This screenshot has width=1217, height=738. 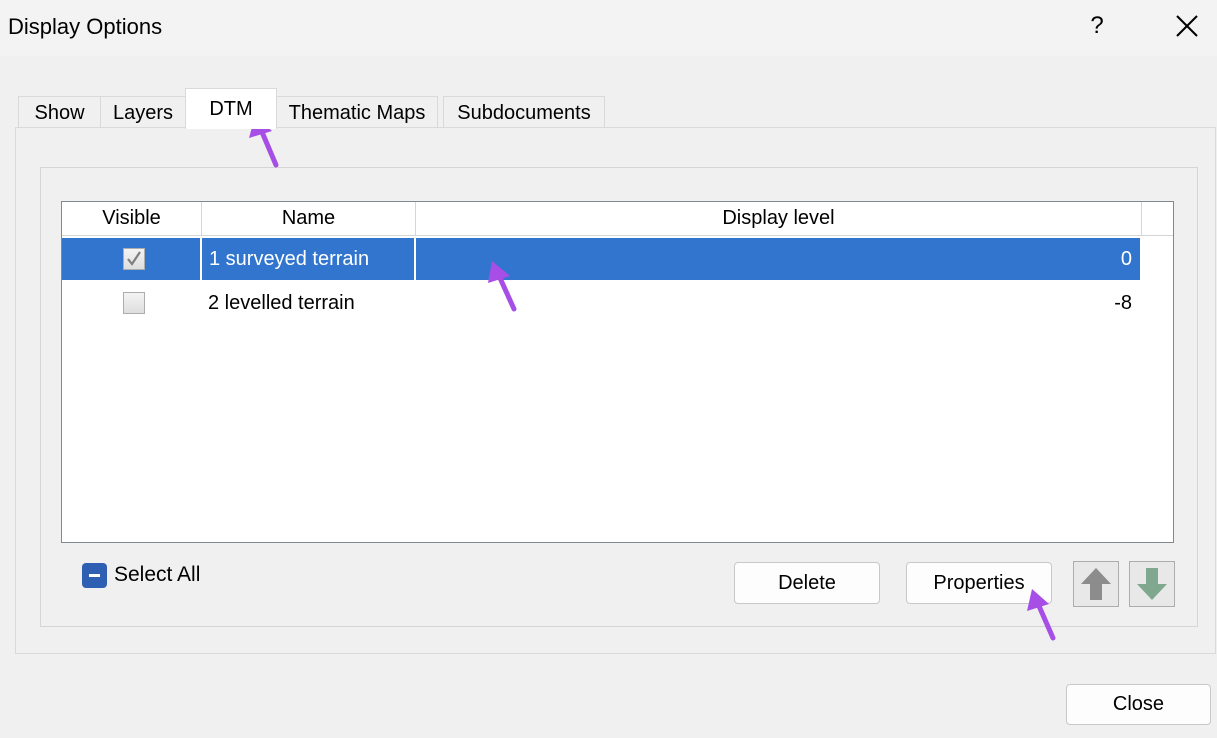 I want to click on select-all-label: Select All, so click(x=157, y=575).